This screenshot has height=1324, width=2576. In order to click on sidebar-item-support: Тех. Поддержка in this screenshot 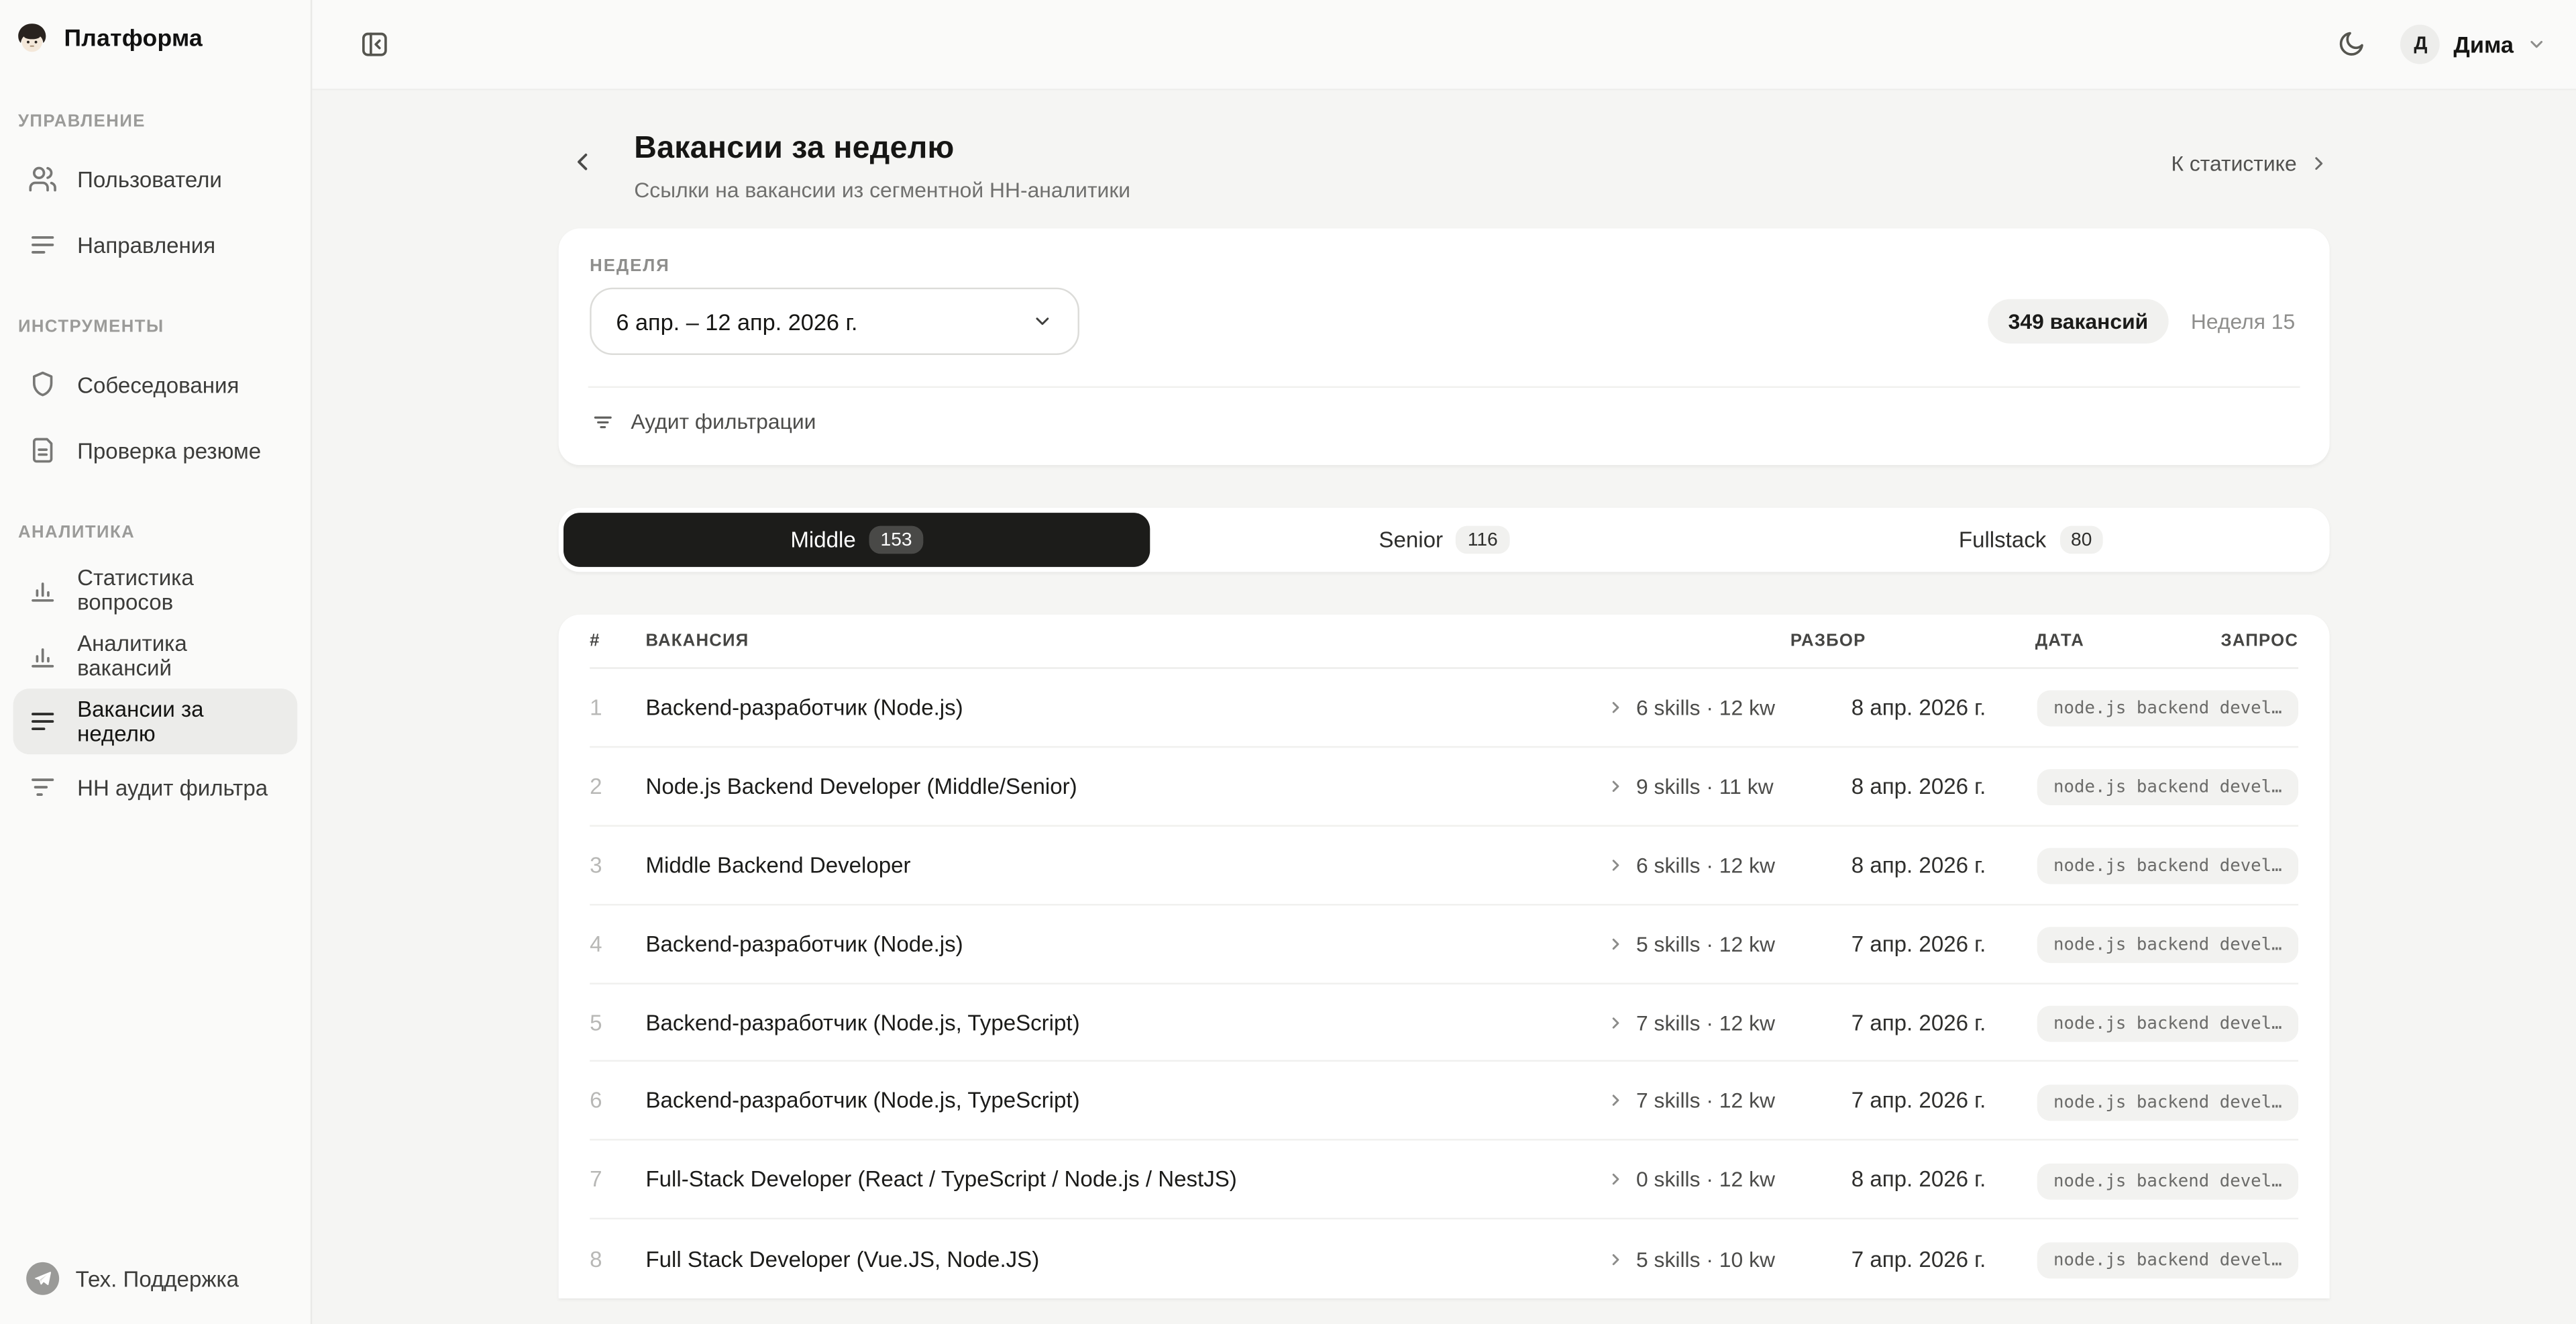, I will do `click(155, 1281)`.